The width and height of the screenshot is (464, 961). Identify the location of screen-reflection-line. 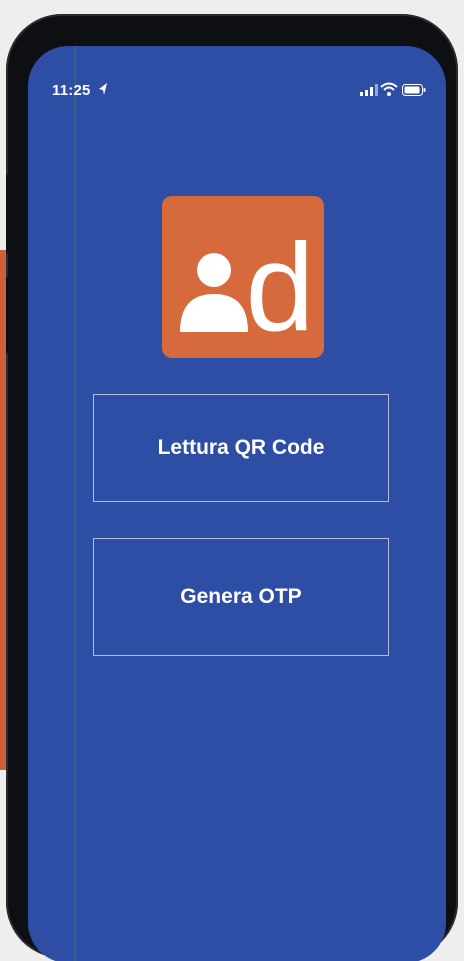
(75, 503).